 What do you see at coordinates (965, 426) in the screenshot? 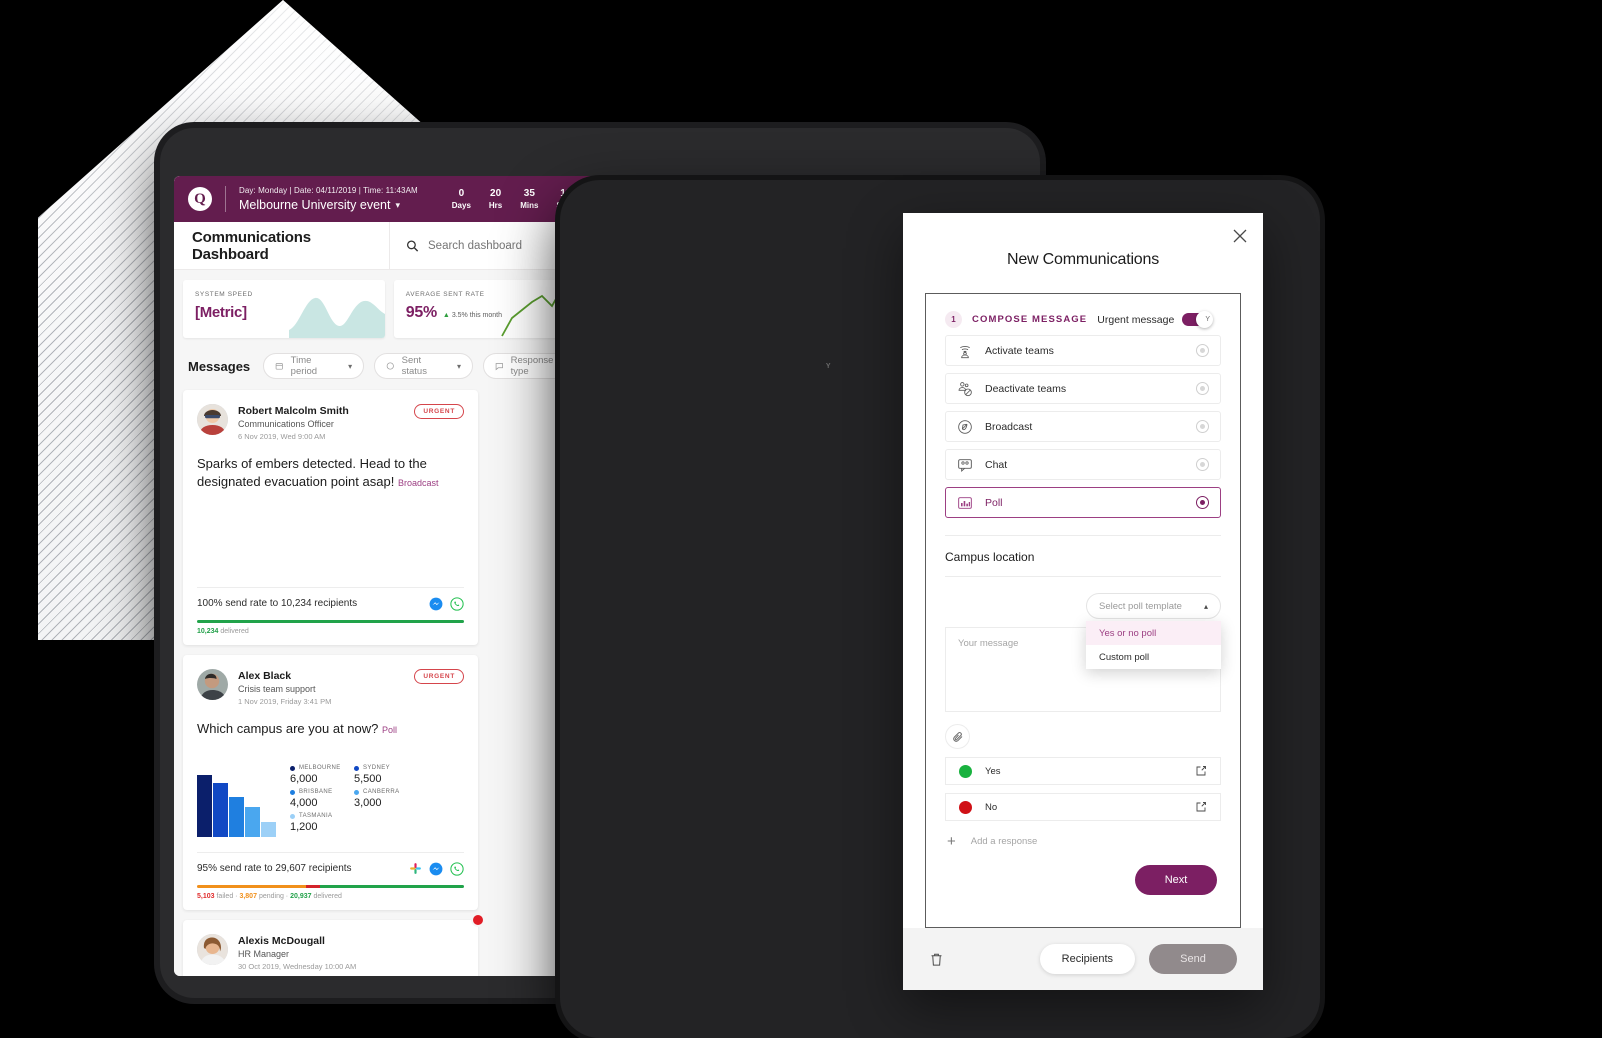
I see `broadcast-icon` at bounding box center [965, 426].